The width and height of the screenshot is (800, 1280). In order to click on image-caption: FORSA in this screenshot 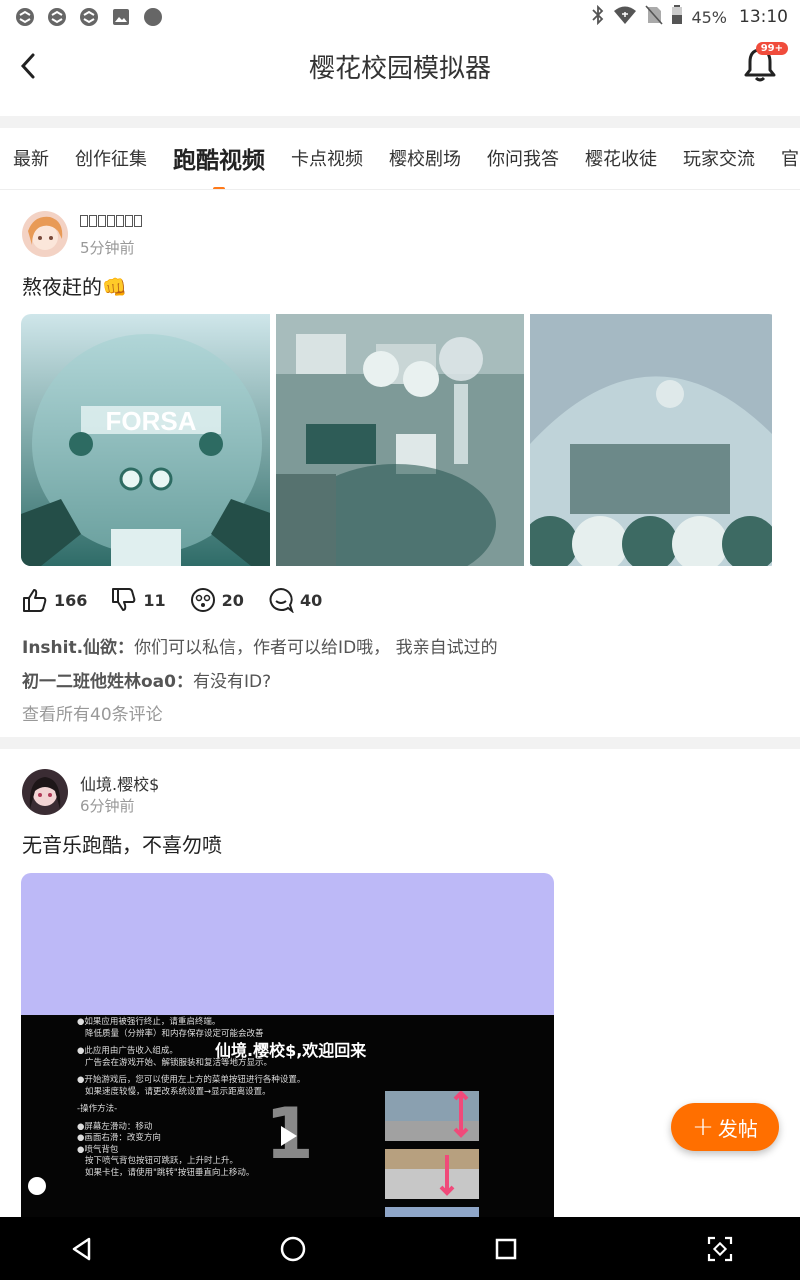, I will do `click(151, 421)`.